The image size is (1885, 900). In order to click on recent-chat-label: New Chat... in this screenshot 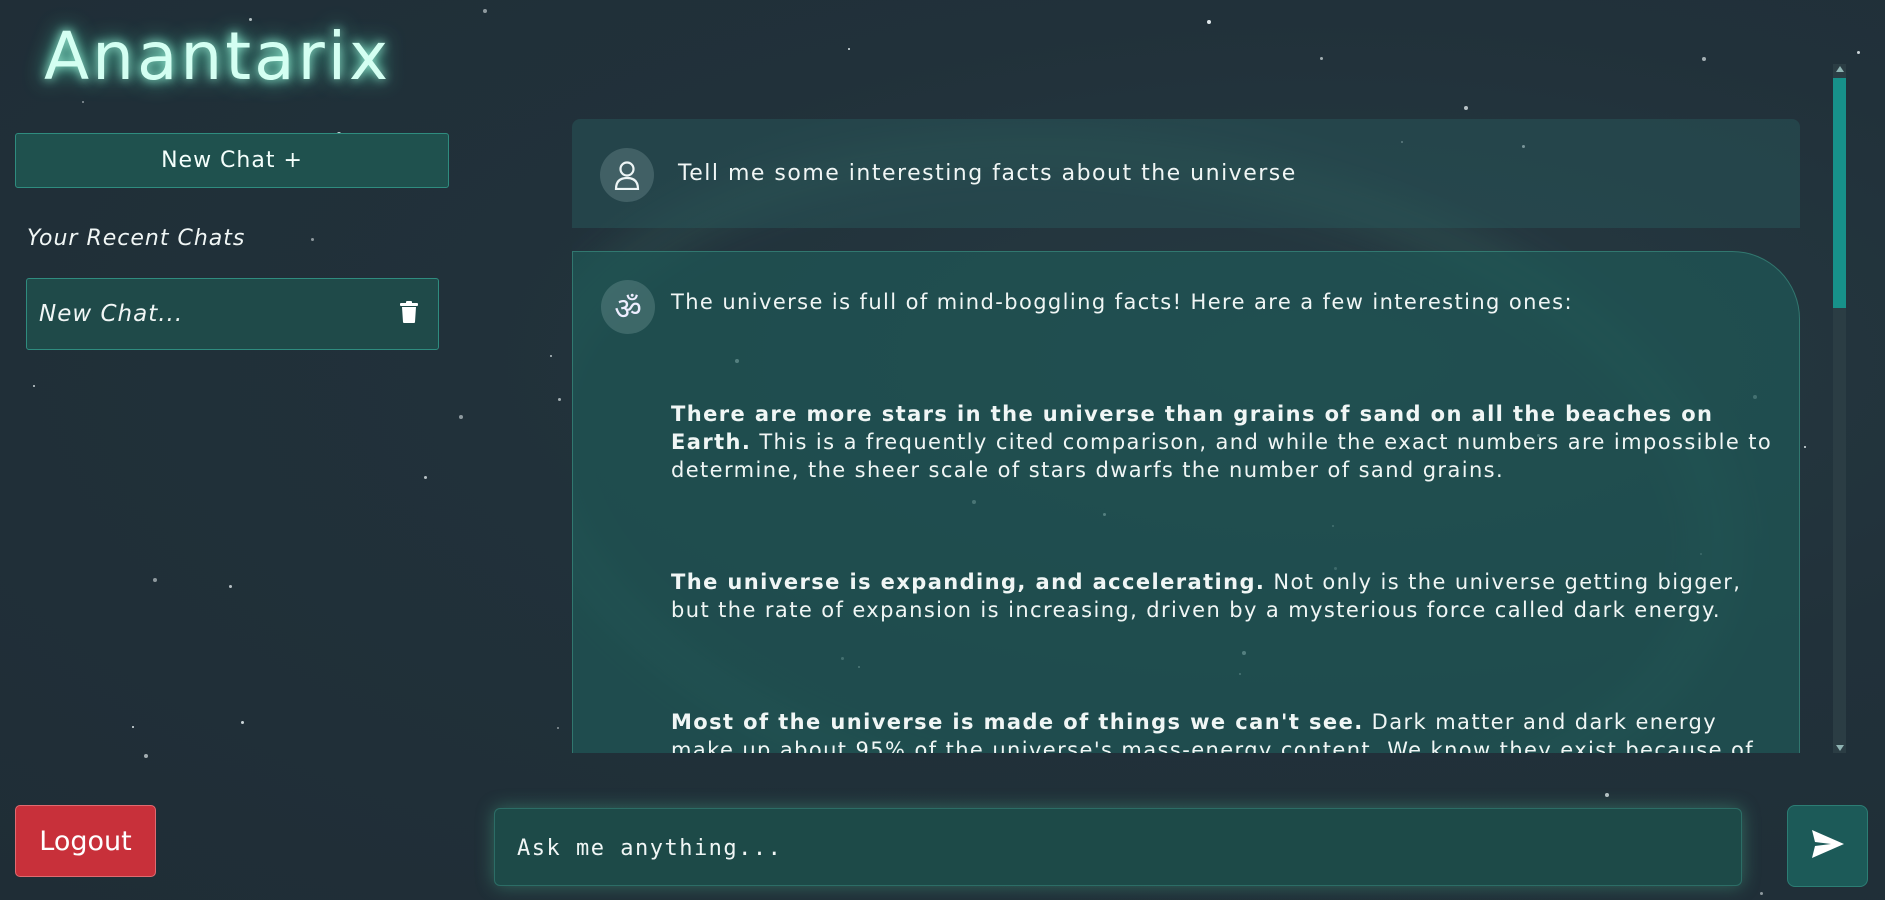, I will do `click(111, 314)`.